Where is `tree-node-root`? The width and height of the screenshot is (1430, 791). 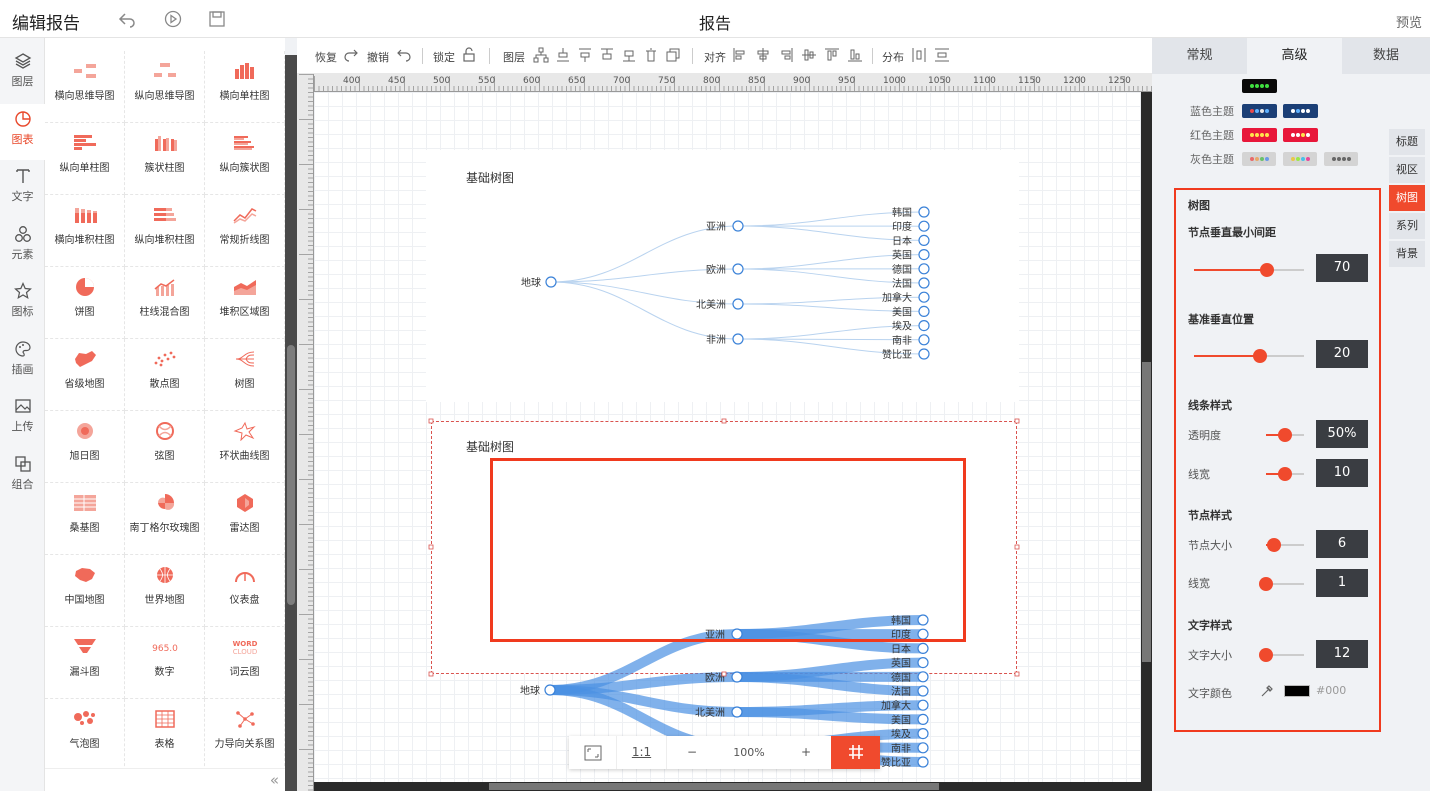 tree-node-root is located at coordinates (550, 690).